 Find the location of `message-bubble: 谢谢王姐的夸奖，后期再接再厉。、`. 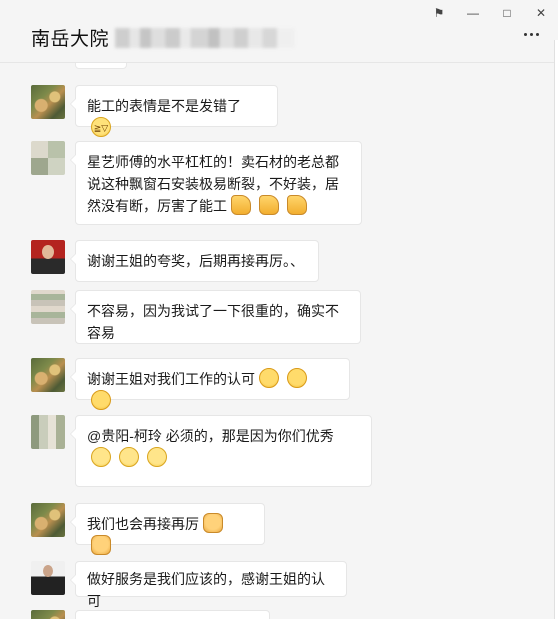

message-bubble: 谢谢王姐的夸奖，后期再接再厉。、 is located at coordinates (194, 261).